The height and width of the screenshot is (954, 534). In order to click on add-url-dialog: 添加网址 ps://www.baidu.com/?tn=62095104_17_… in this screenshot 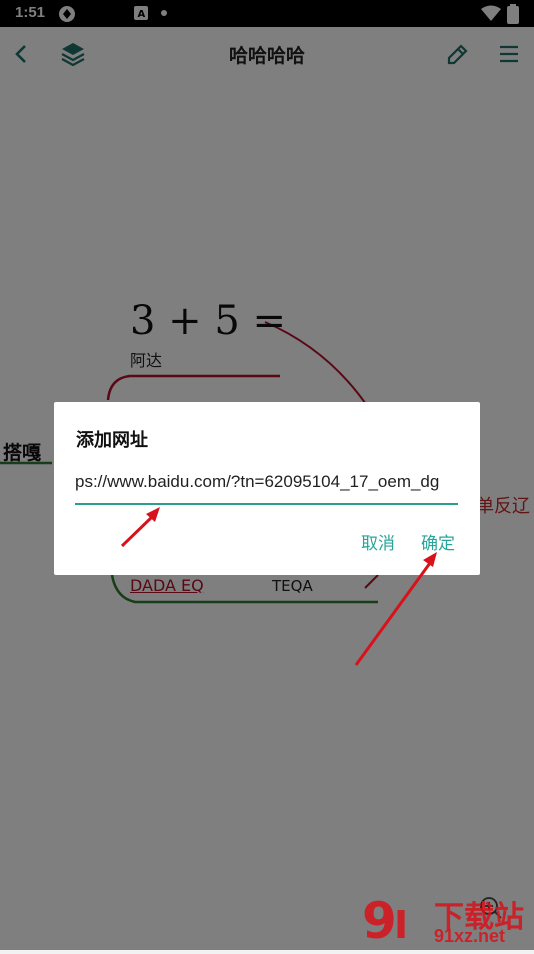, I will do `click(267, 488)`.